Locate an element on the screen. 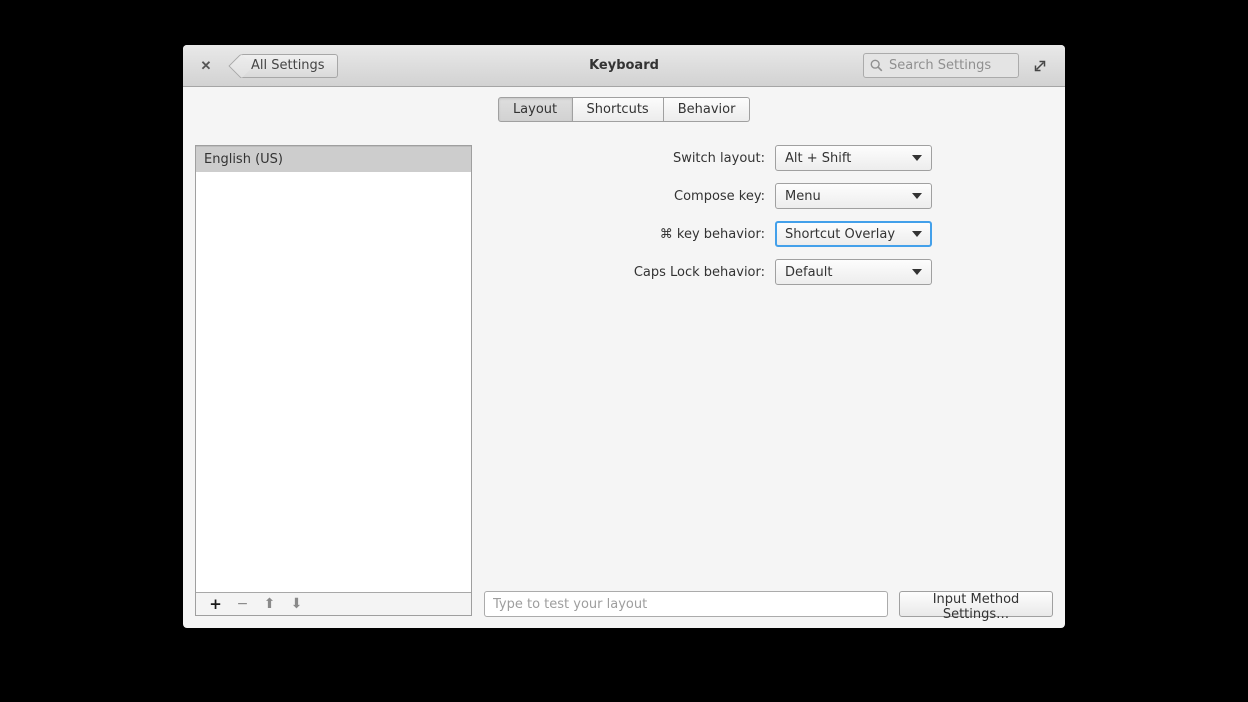  back-button-label: All Settings is located at coordinates (288, 65).